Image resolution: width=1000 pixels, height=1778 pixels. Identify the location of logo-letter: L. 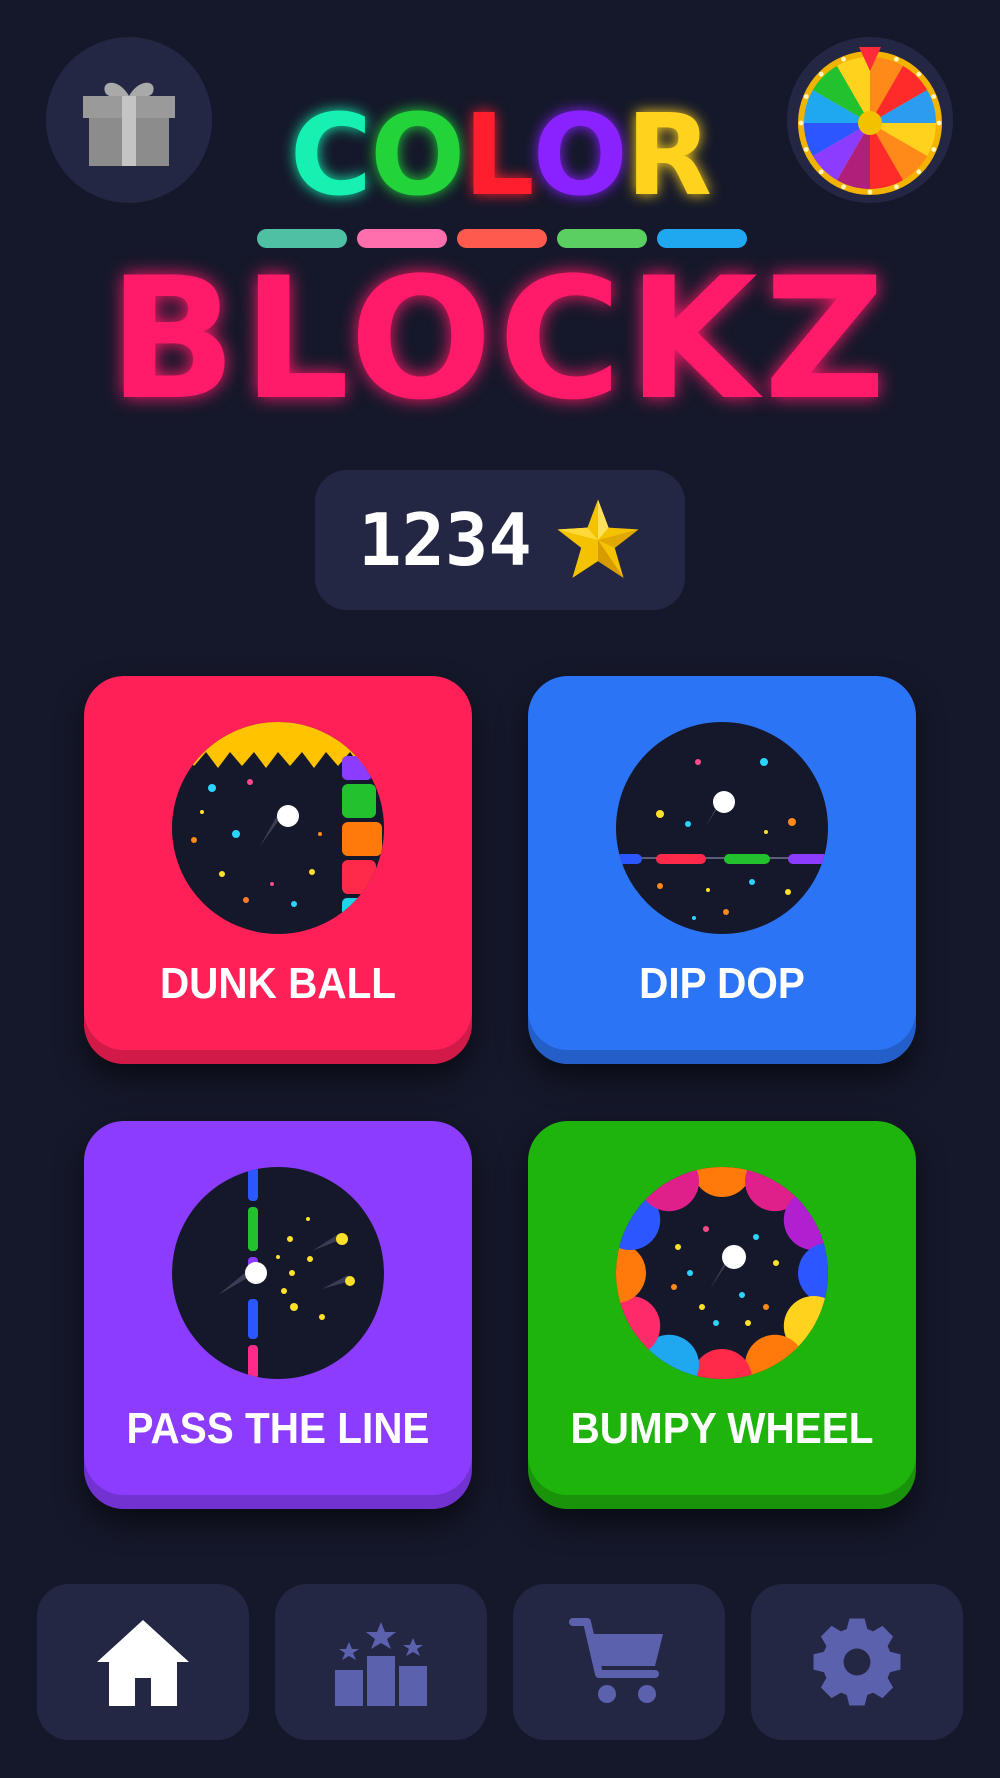
(498, 156).